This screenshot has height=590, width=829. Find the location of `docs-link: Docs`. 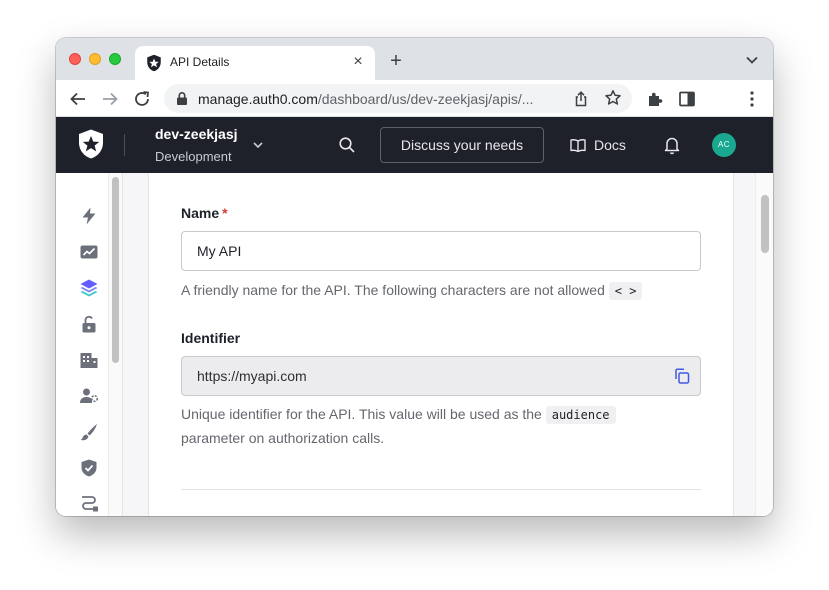

docs-link: Docs is located at coordinates (598, 145).